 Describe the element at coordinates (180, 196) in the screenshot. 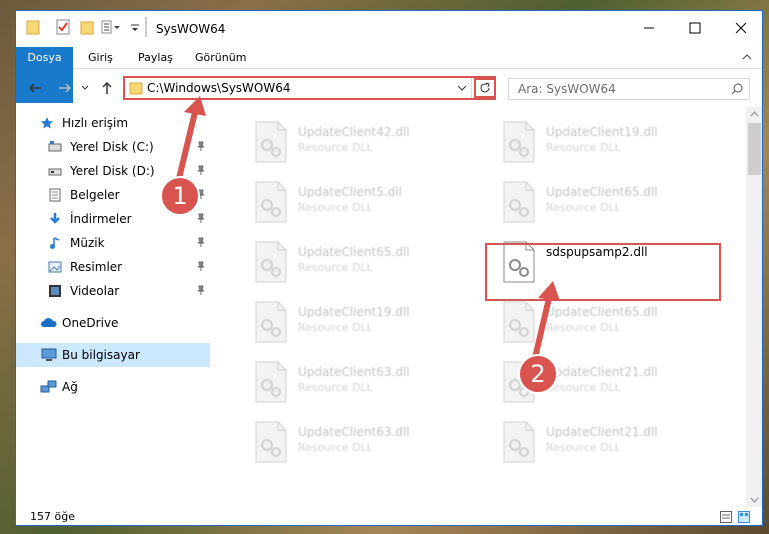

I see `step-badge-1: 1` at that location.